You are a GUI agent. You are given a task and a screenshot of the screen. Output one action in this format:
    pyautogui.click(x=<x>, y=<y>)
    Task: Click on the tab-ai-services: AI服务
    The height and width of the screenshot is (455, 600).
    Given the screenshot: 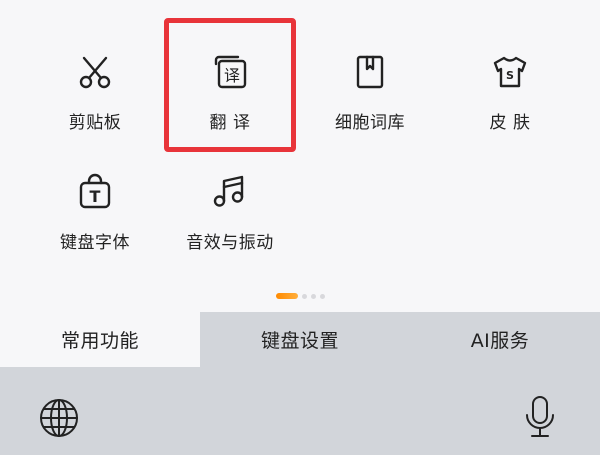 What is the action you would take?
    pyautogui.click(x=500, y=339)
    